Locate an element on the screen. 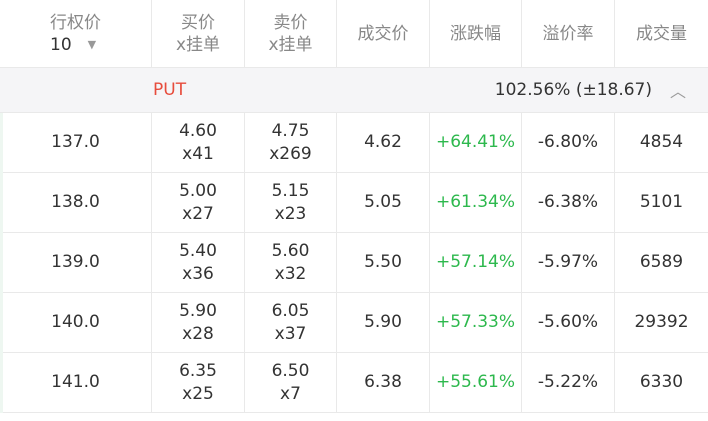 Image resolution: width=708 pixels, height=421 pixels. last-price-cell: 5.50 is located at coordinates (383, 262).